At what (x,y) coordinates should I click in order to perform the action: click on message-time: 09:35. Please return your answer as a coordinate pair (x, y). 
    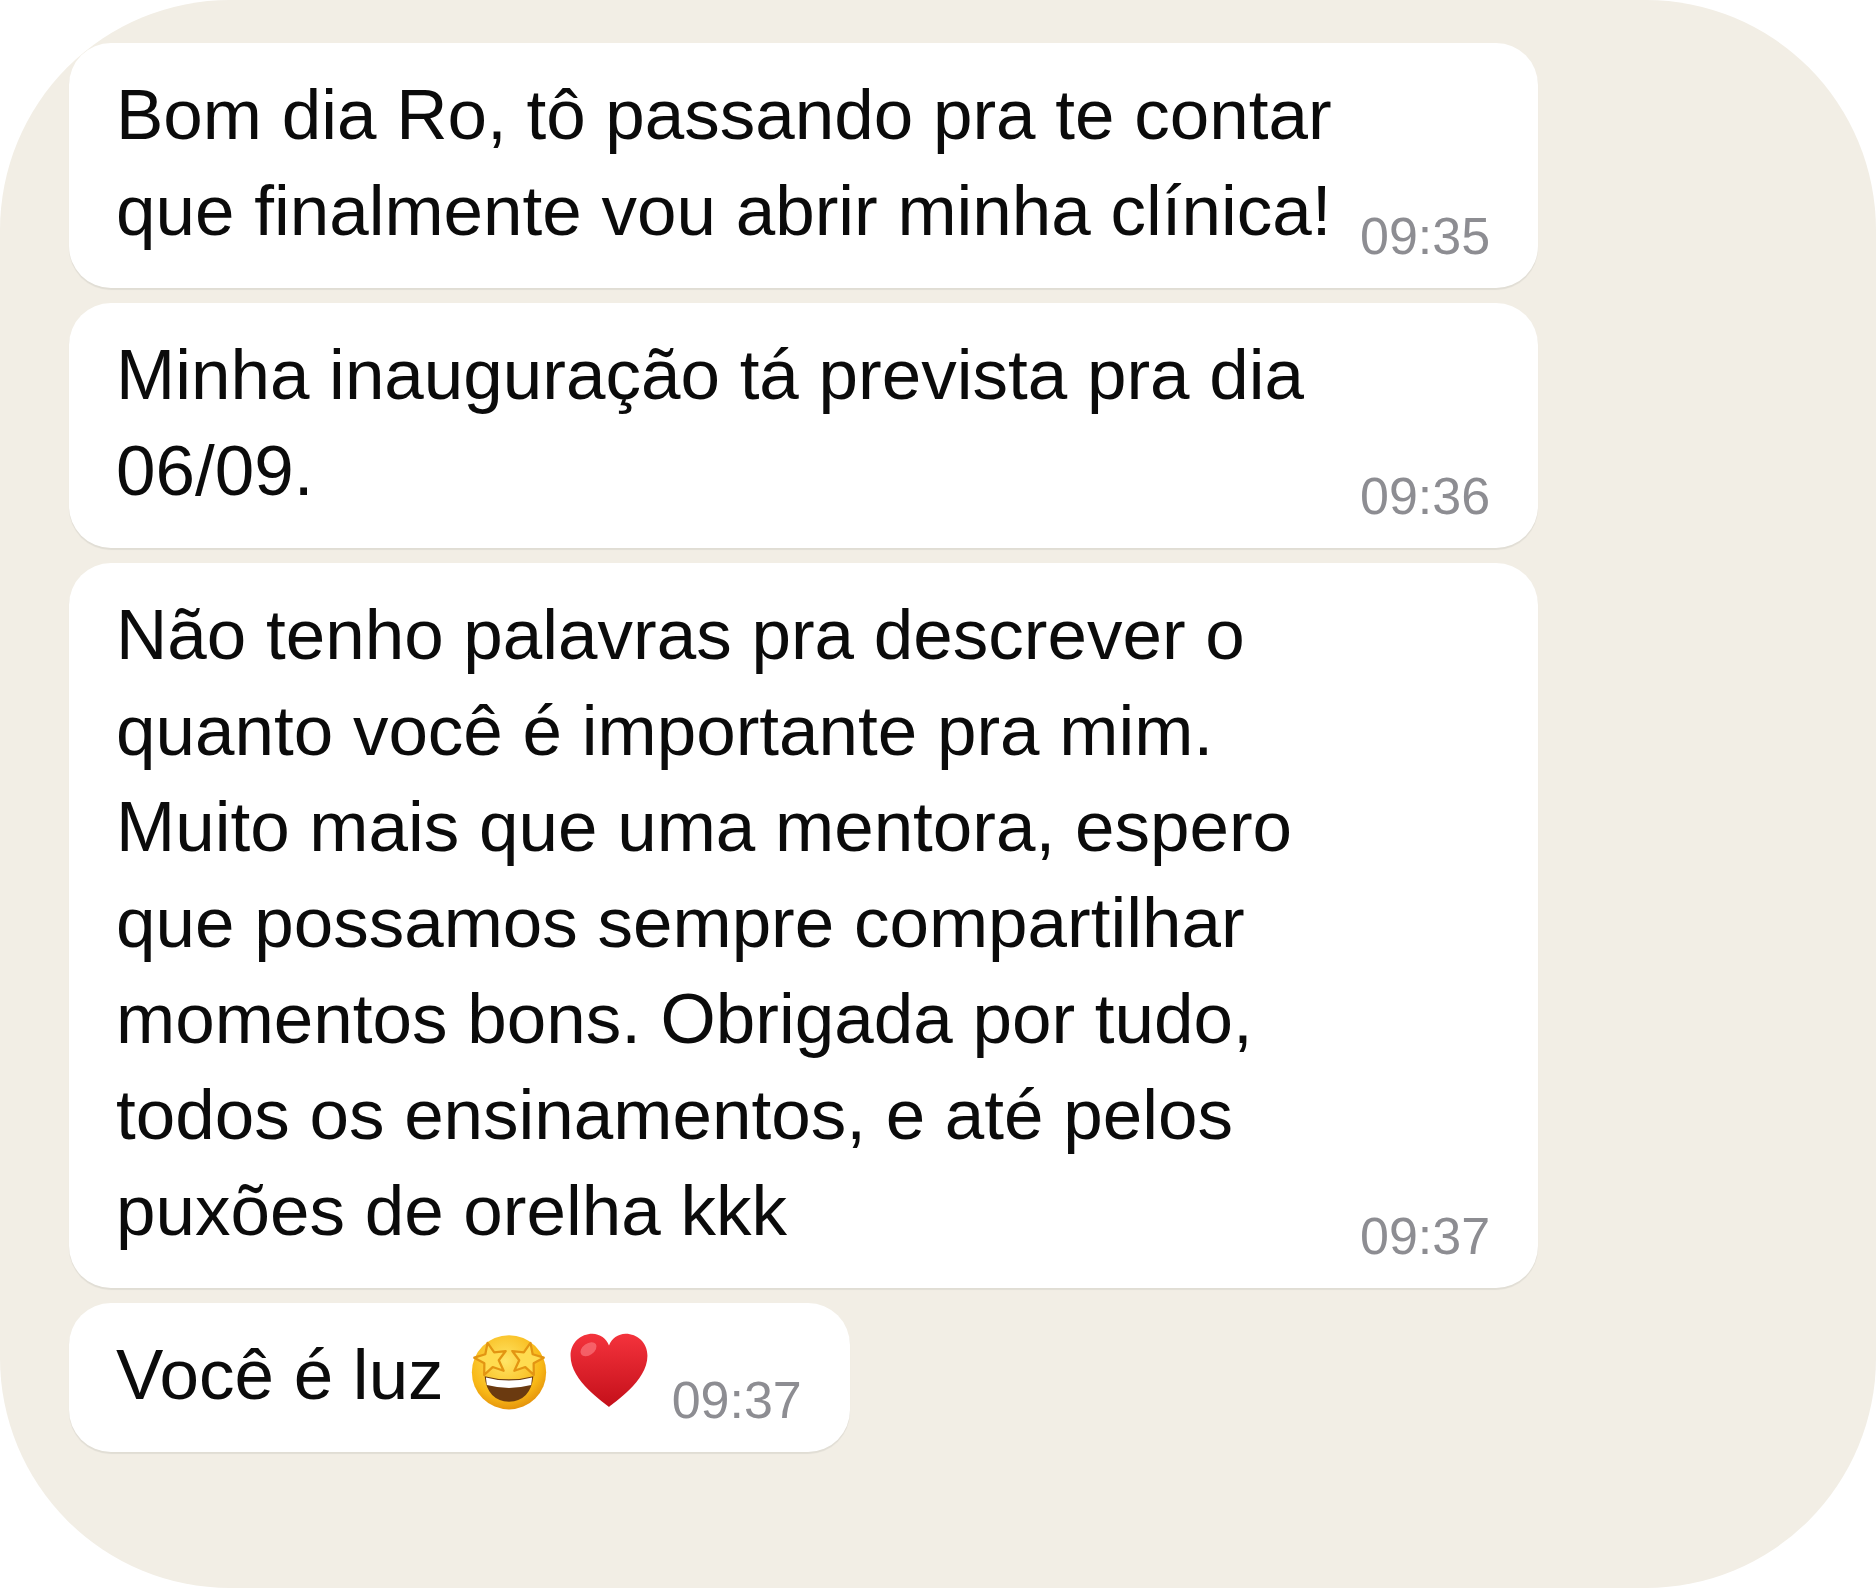
    Looking at the image, I should click on (1425, 236).